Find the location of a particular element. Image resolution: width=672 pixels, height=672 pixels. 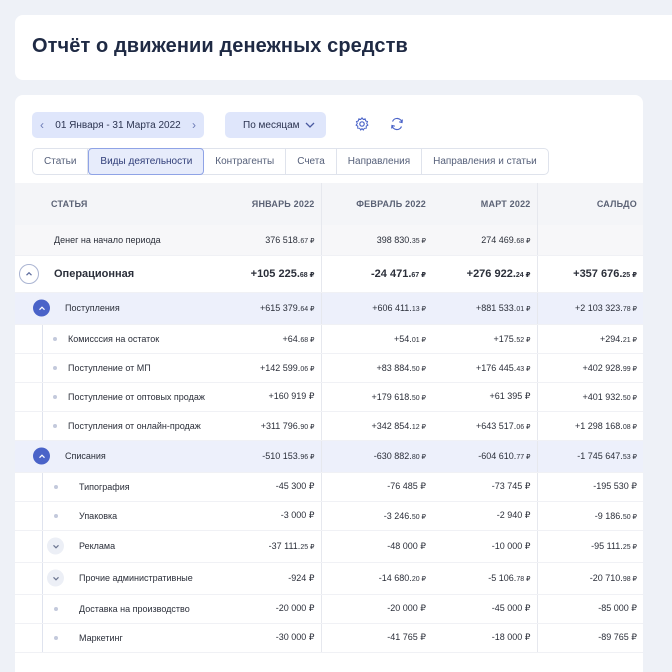

gear-icon is located at coordinates (362, 124).